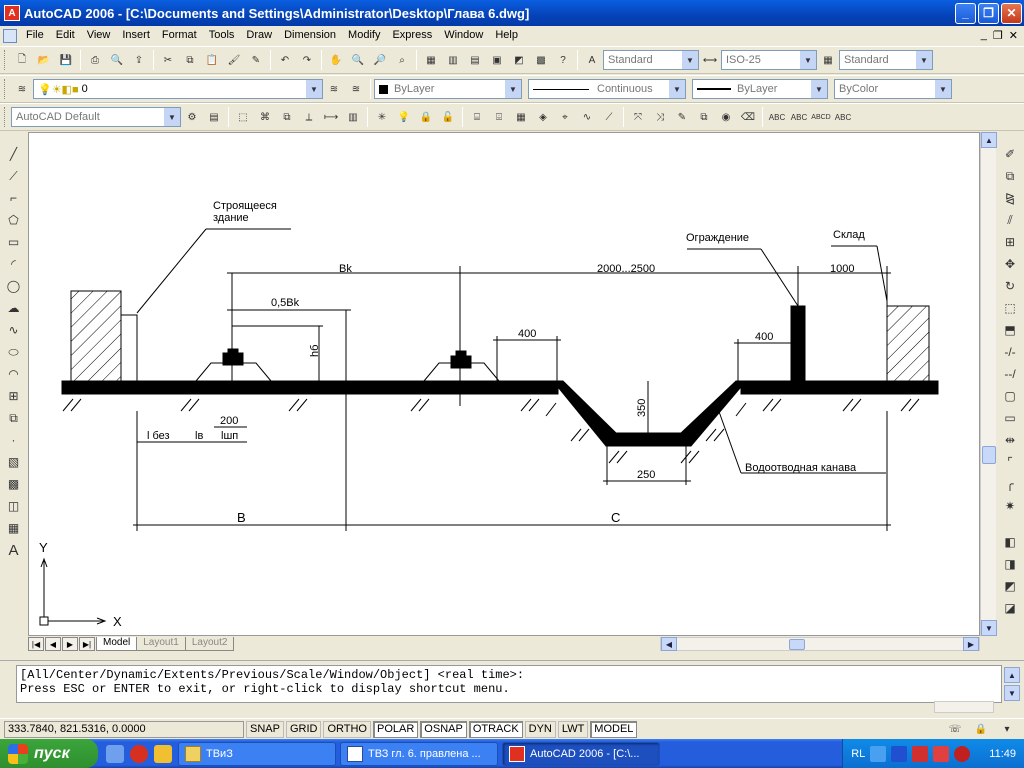 The height and width of the screenshot is (768, 1024). What do you see at coordinates (499, 117) in the screenshot?
I see `express-tag-icon: ⌹` at bounding box center [499, 117].